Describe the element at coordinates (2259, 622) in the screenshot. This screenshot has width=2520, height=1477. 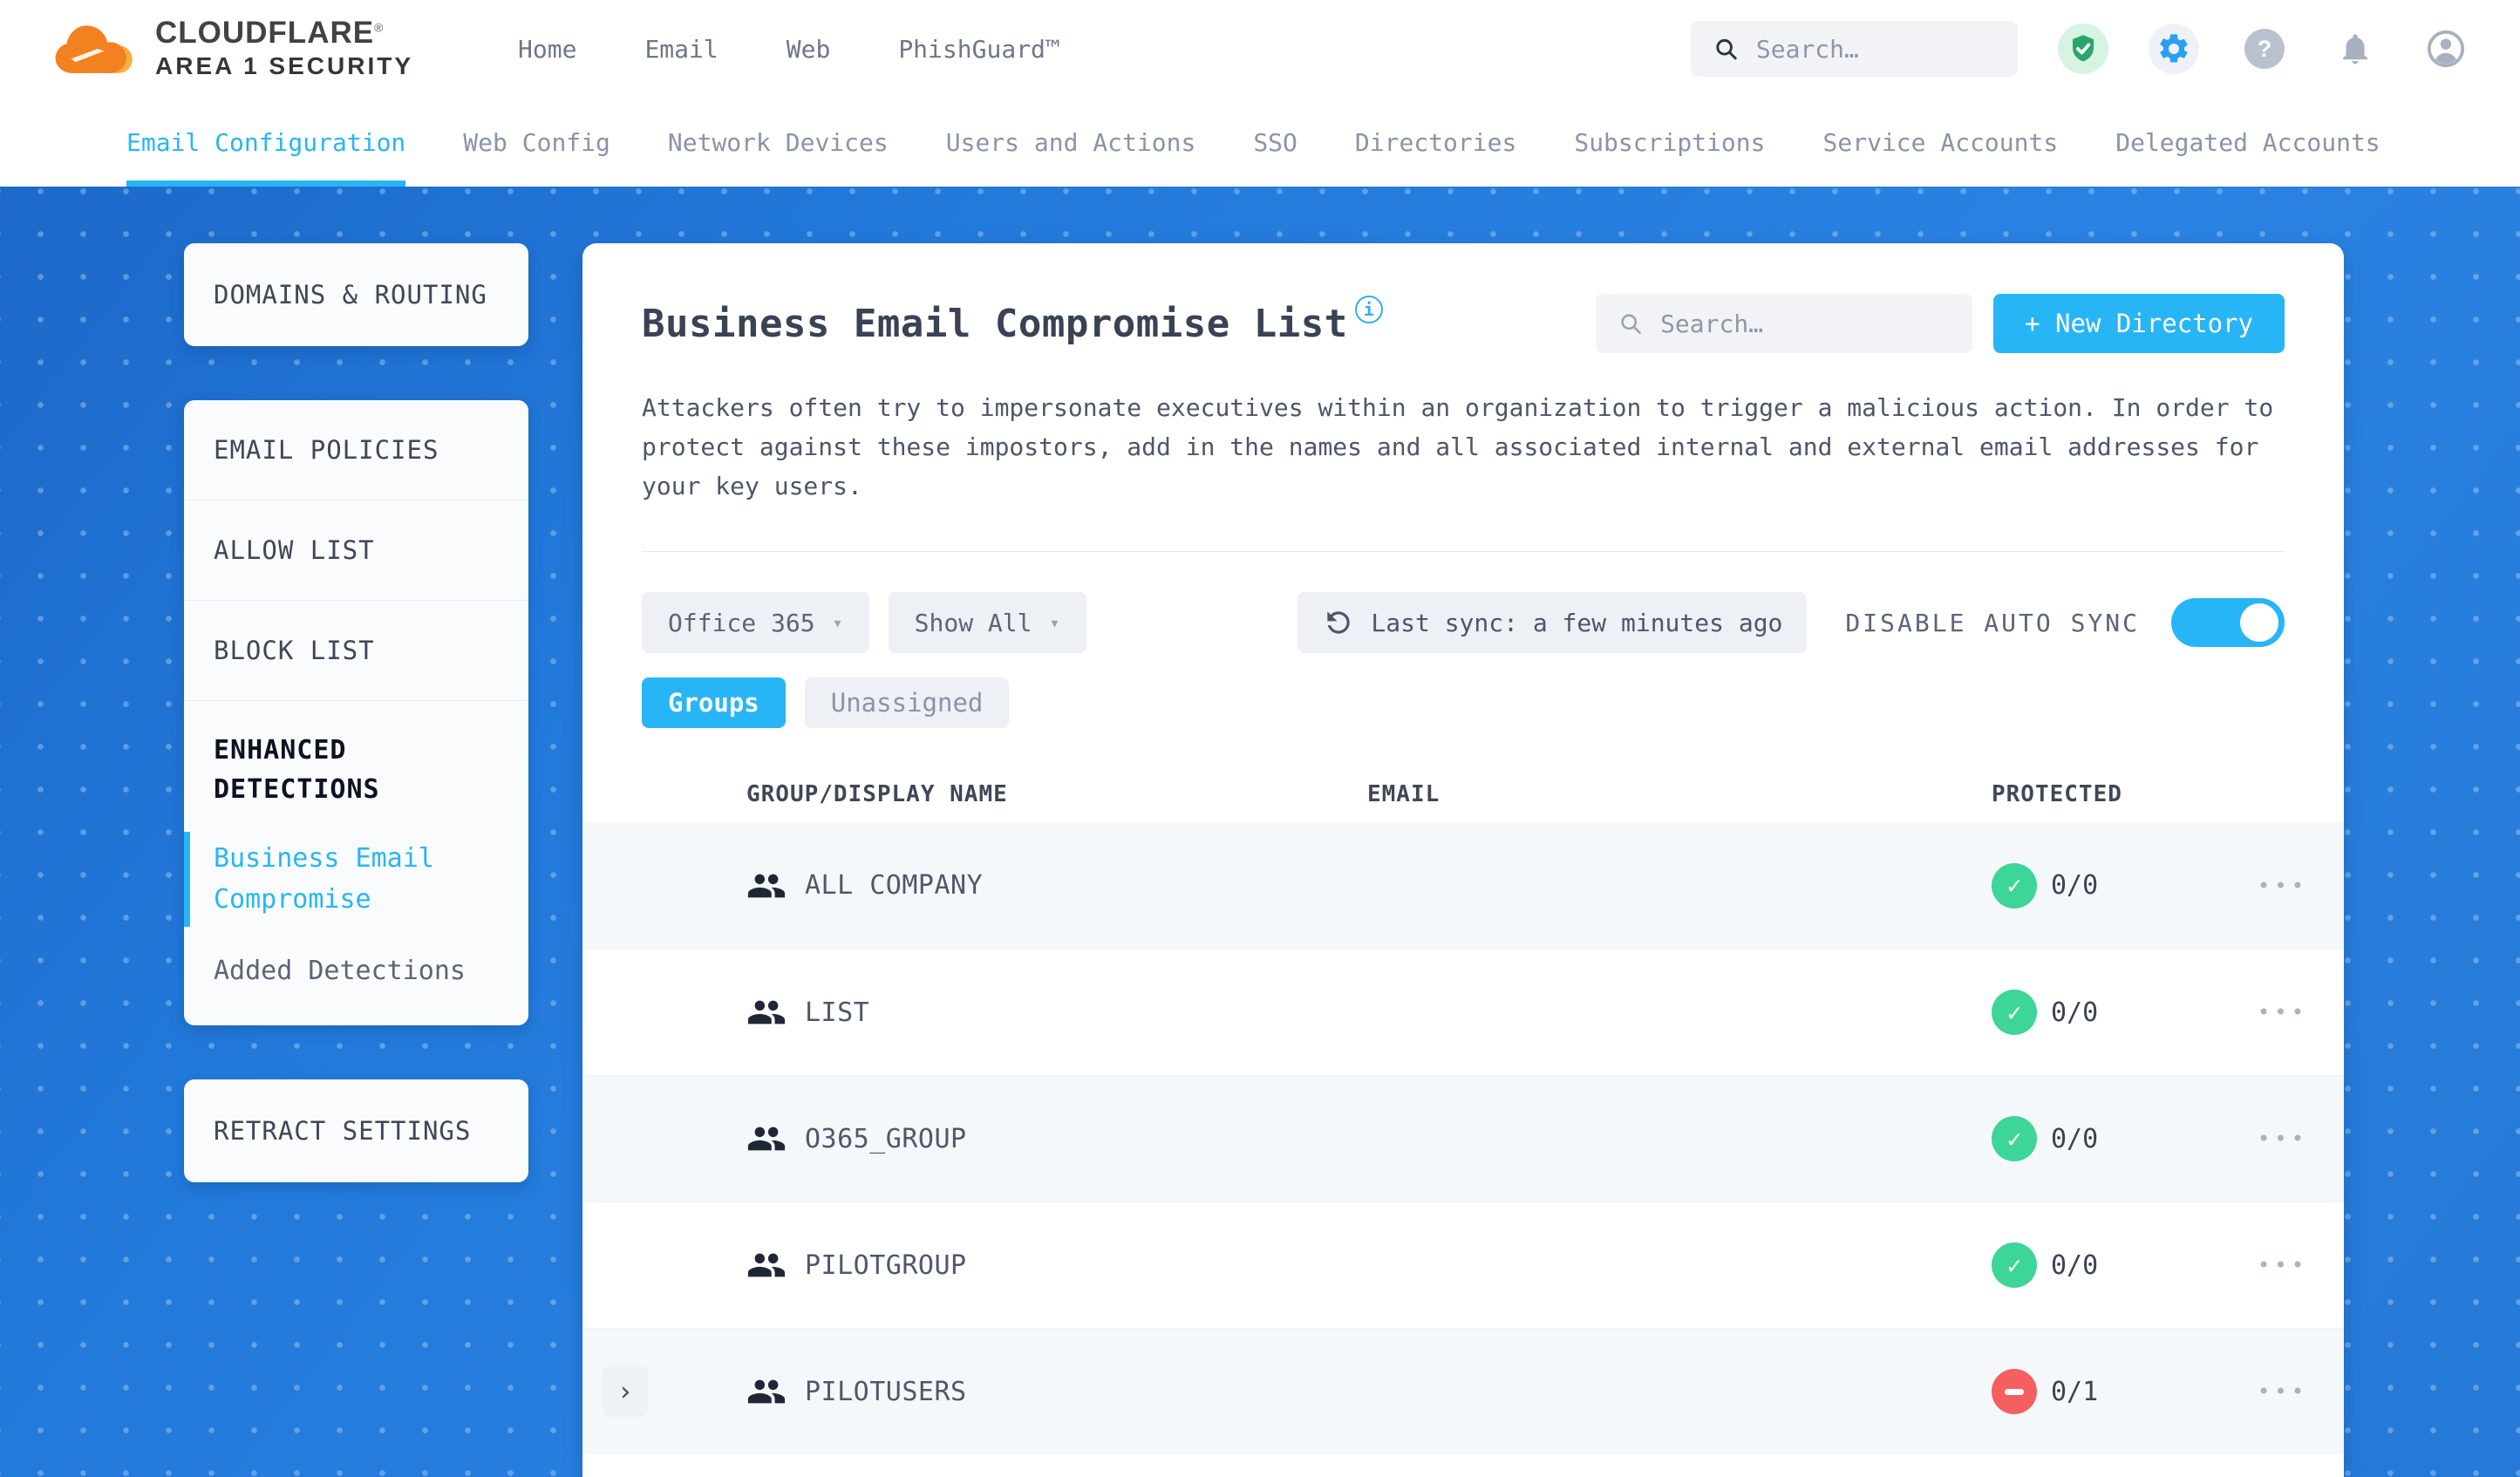
I see `toggle-knob` at that location.